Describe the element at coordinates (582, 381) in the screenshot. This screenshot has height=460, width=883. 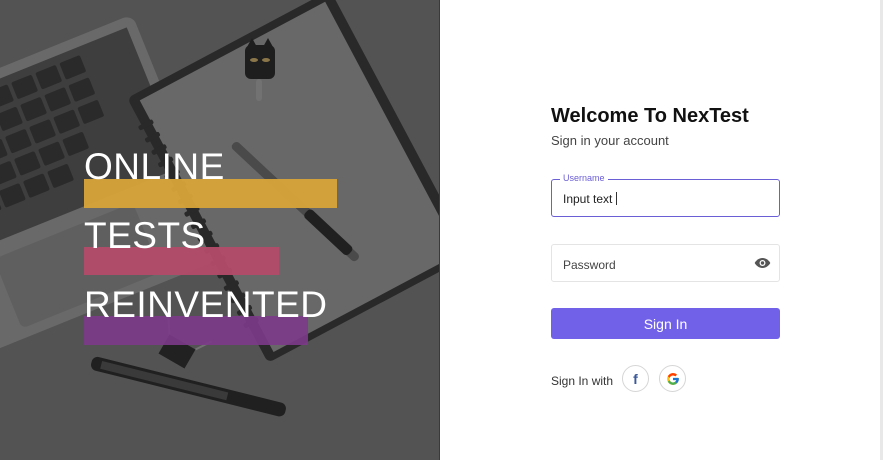
I see `social-sign-in-label: Sign In with` at that location.